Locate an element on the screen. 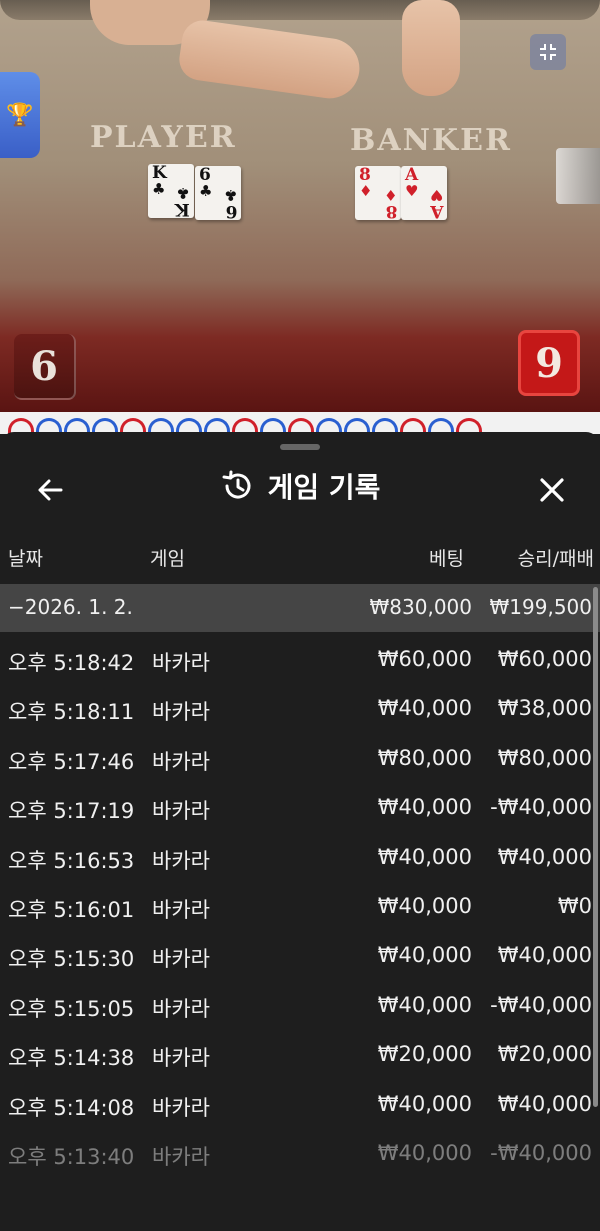  sheet-title-group: 게임 기록 is located at coordinates (300, 486).